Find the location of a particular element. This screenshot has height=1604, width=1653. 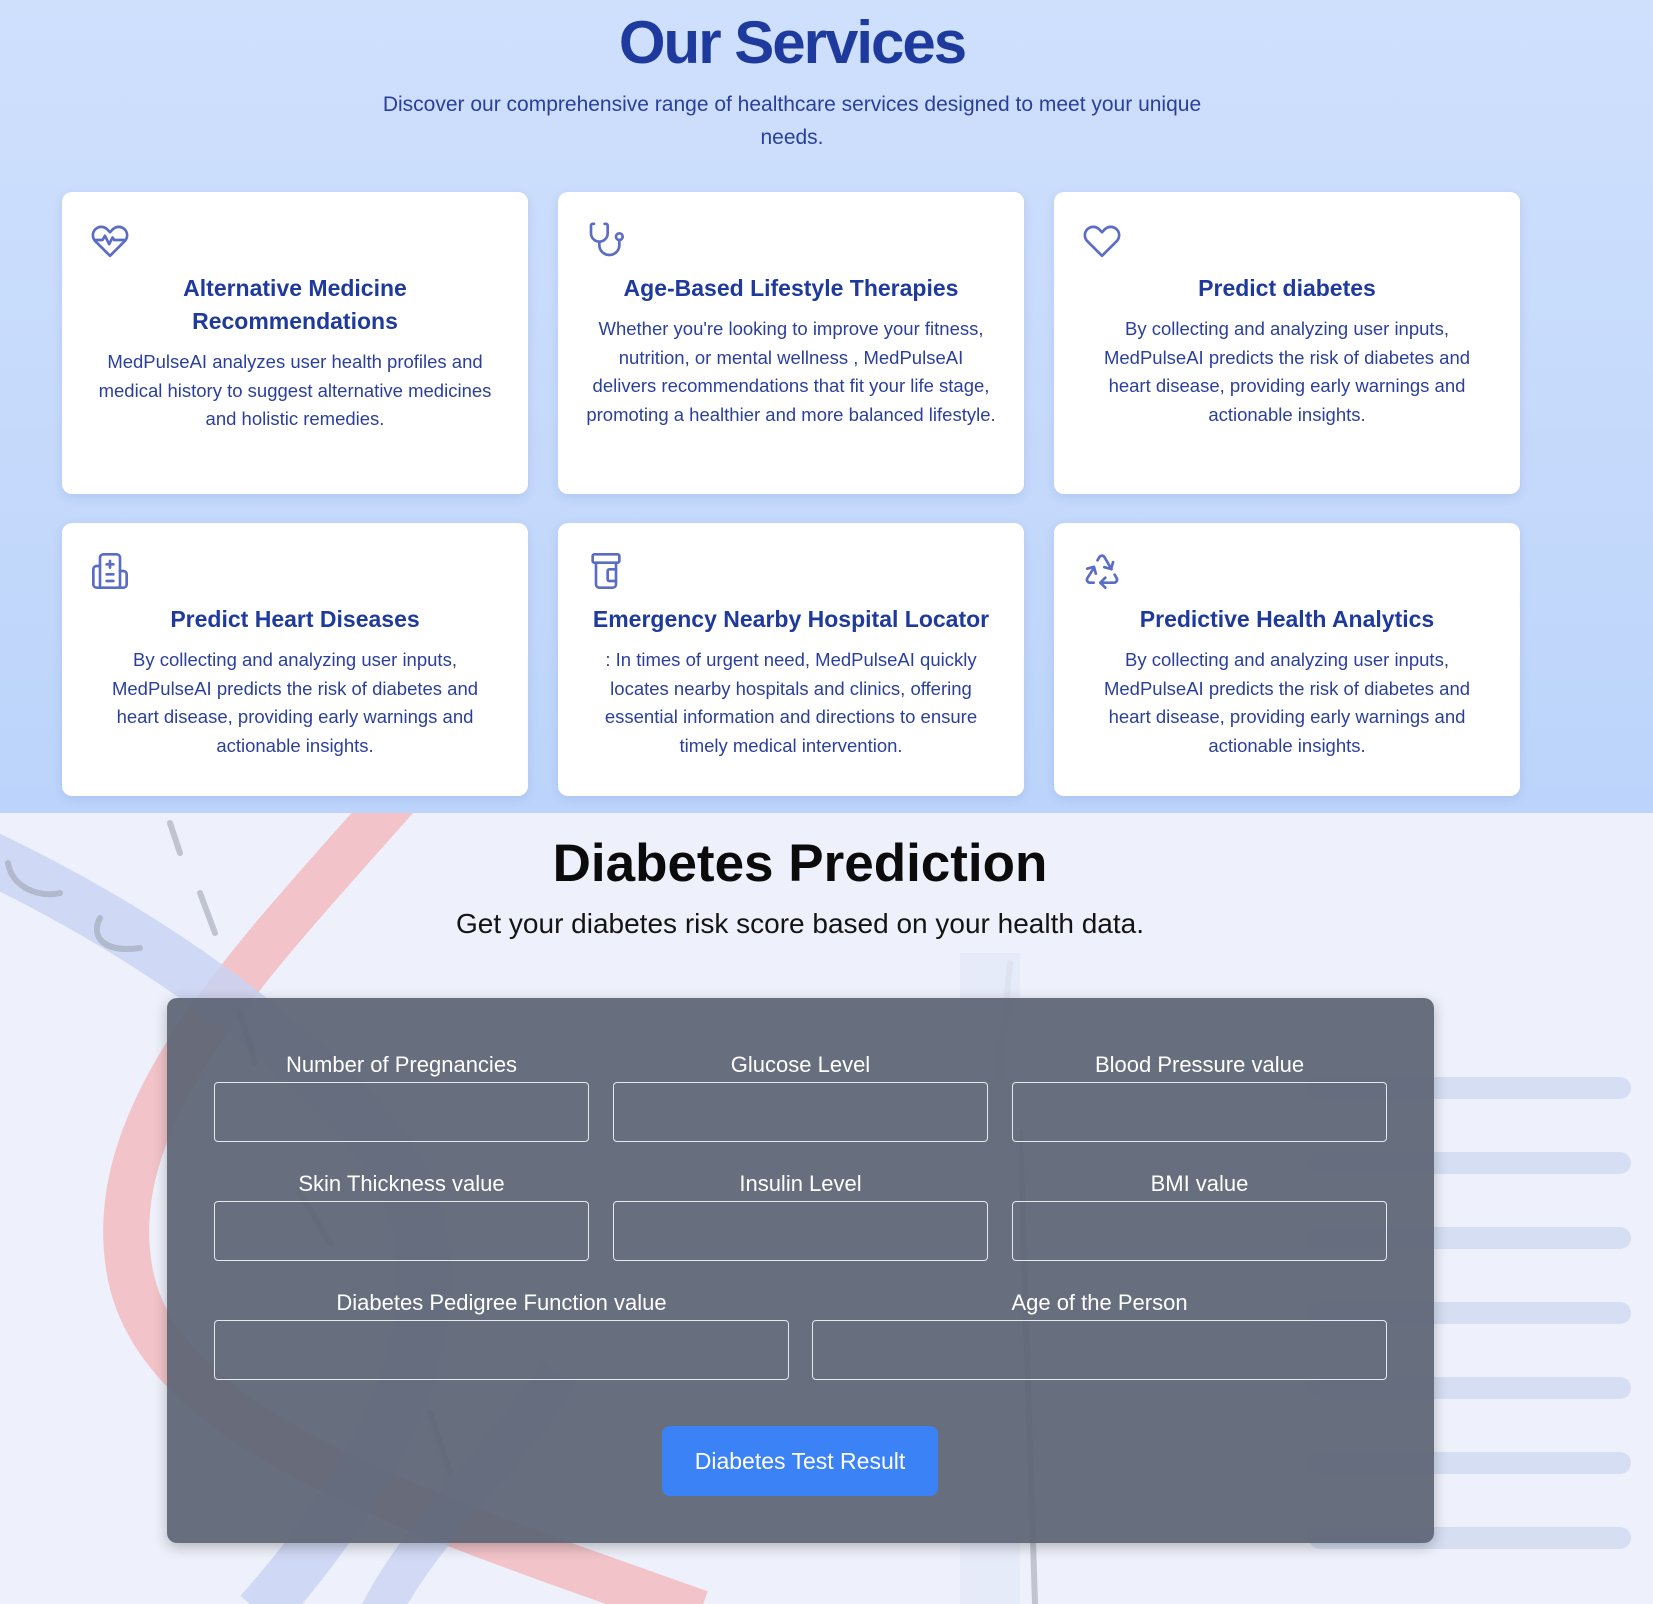

field-pedigree: Diabetes Pedigree Function value is located at coordinates (501, 1334).